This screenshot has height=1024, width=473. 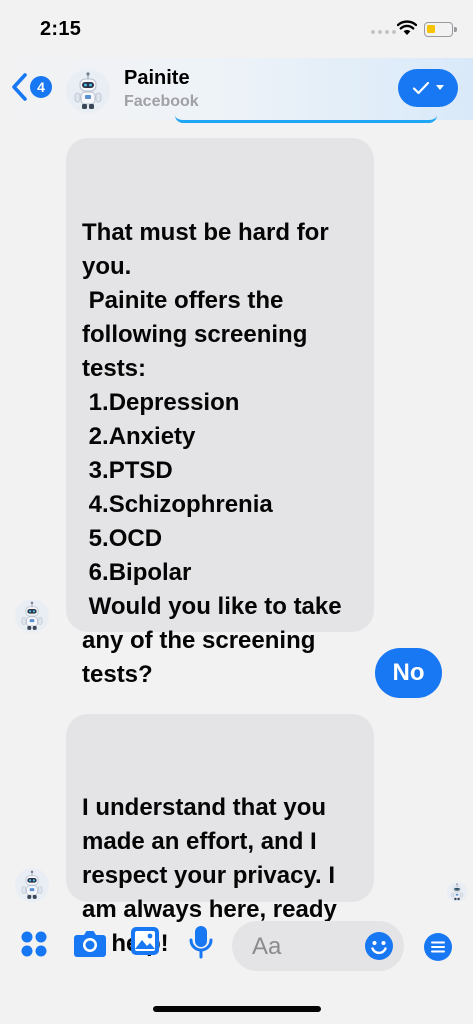 I want to click on unread-count-badge: 4, so click(x=41, y=87).